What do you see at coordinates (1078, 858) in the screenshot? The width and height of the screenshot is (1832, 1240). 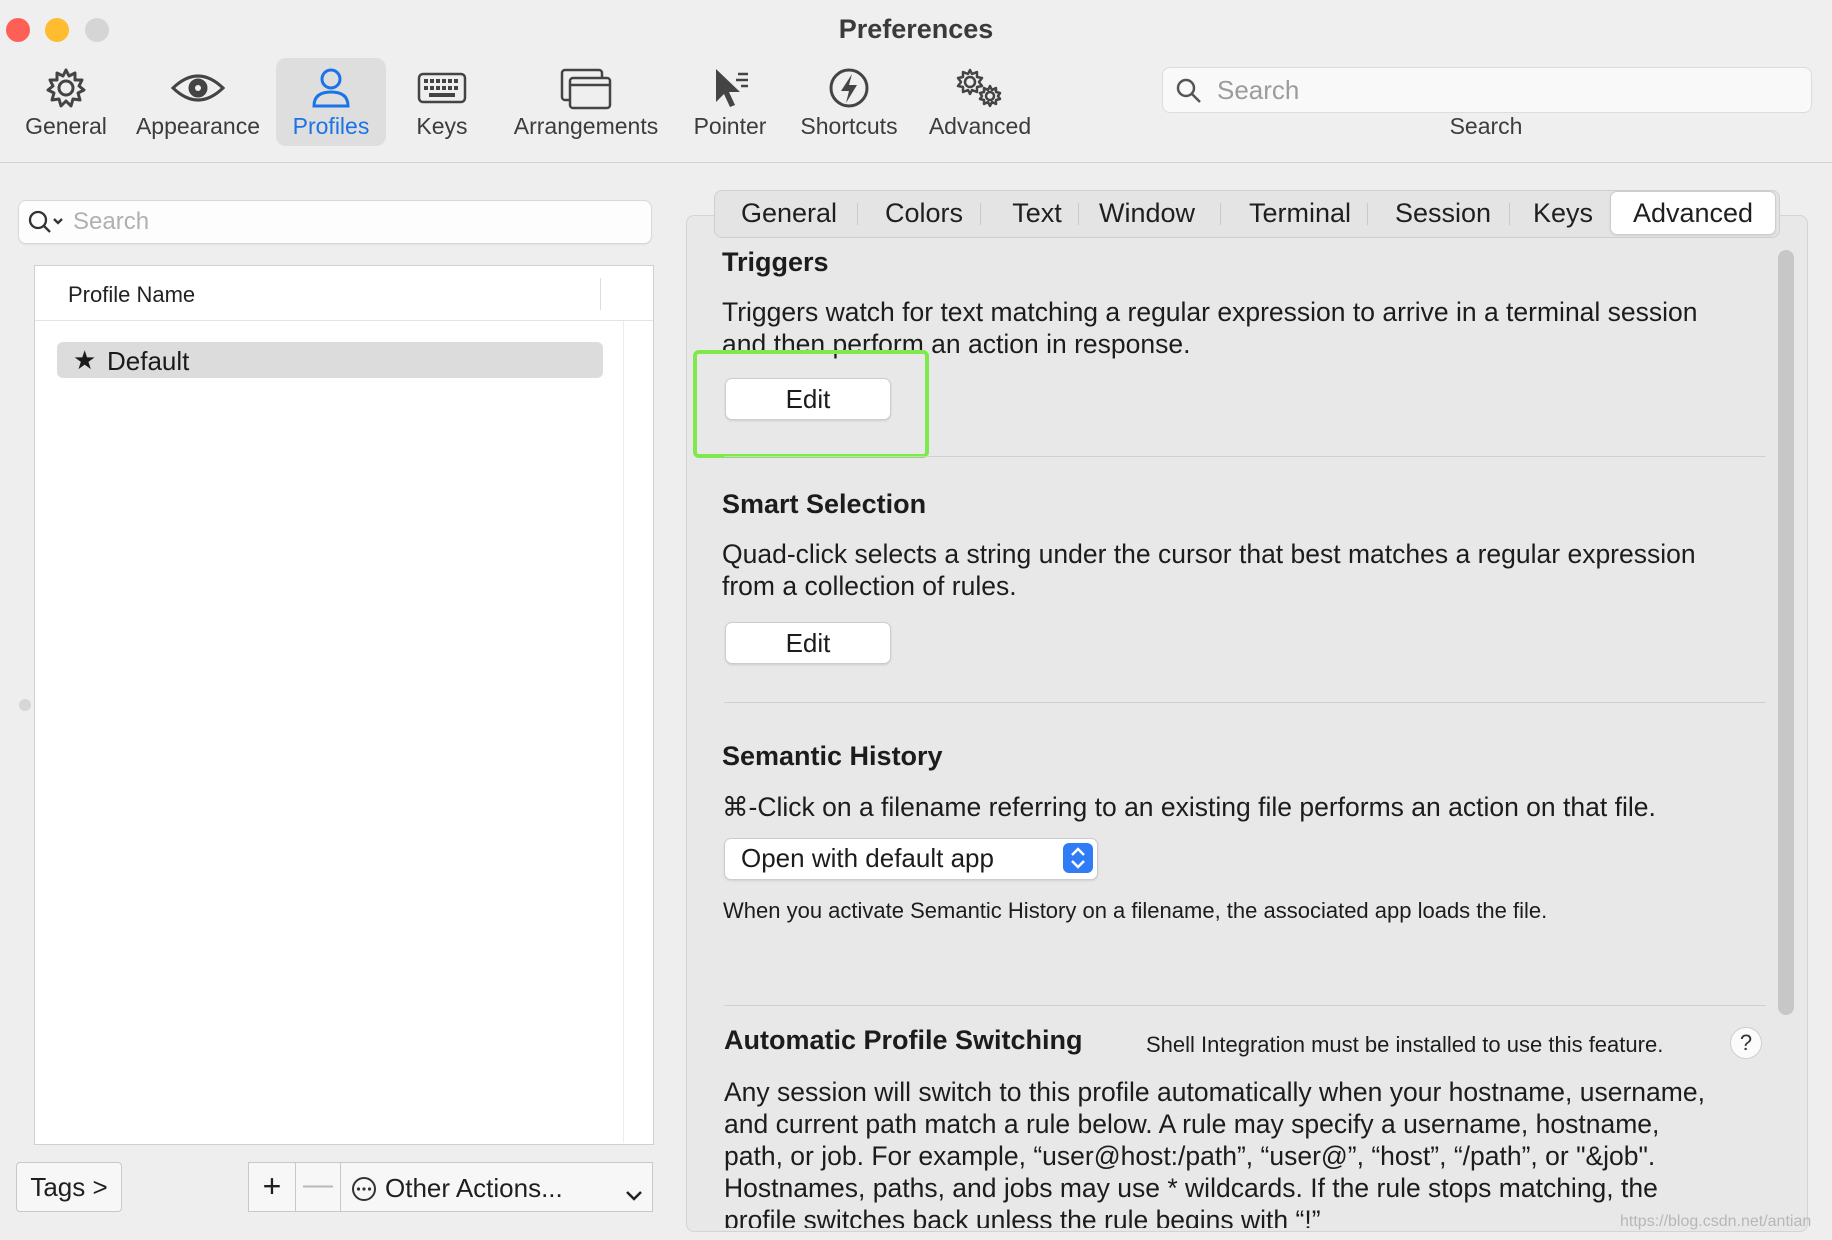 I see `select-stepper-icon` at bounding box center [1078, 858].